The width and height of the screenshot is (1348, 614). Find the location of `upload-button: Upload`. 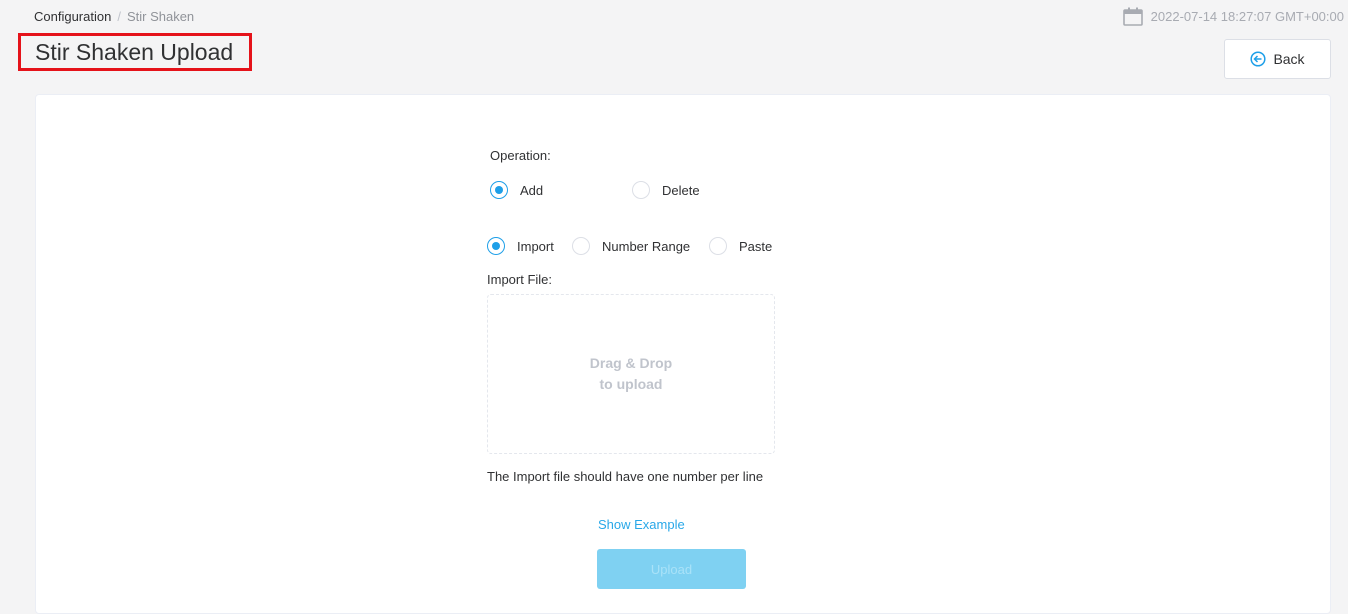

upload-button: Upload is located at coordinates (671, 569).